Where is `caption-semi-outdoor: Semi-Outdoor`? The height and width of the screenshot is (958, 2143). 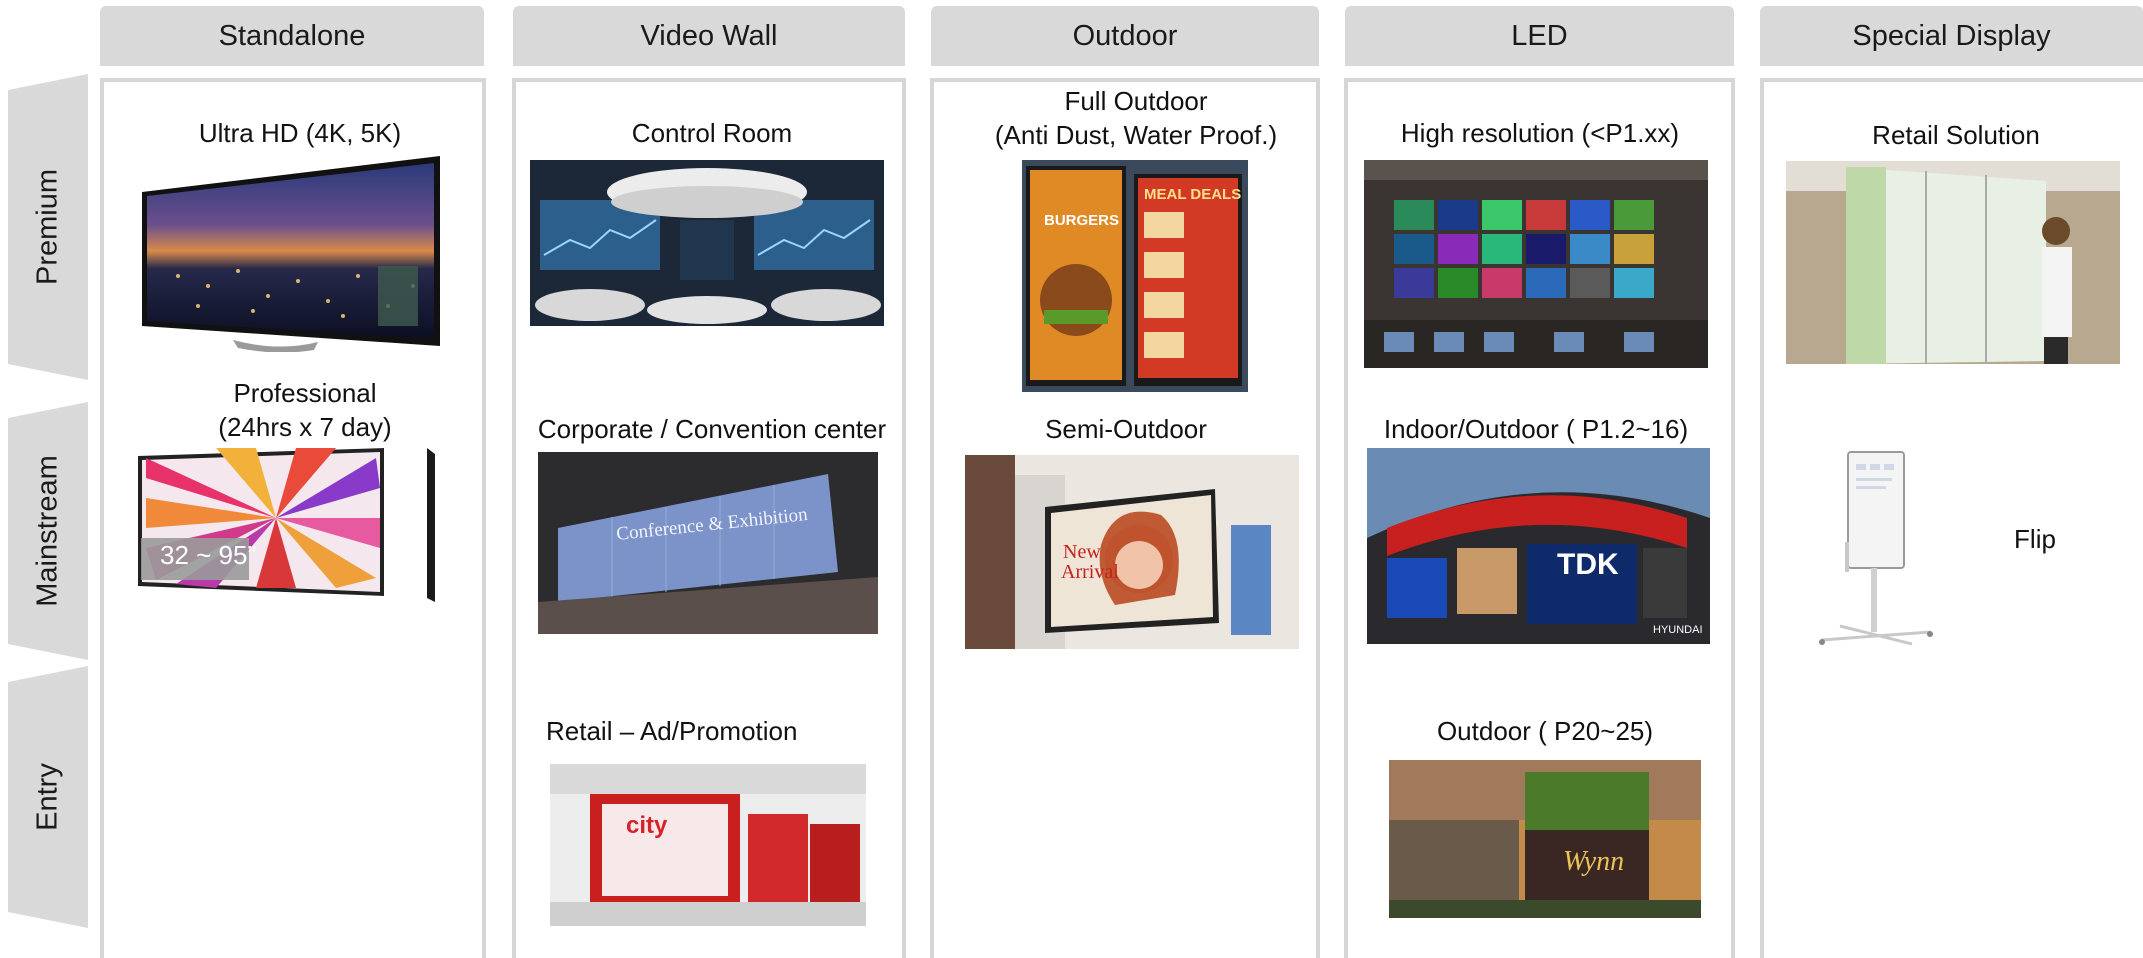
caption-semi-outdoor: Semi-Outdoor is located at coordinates (1126, 429).